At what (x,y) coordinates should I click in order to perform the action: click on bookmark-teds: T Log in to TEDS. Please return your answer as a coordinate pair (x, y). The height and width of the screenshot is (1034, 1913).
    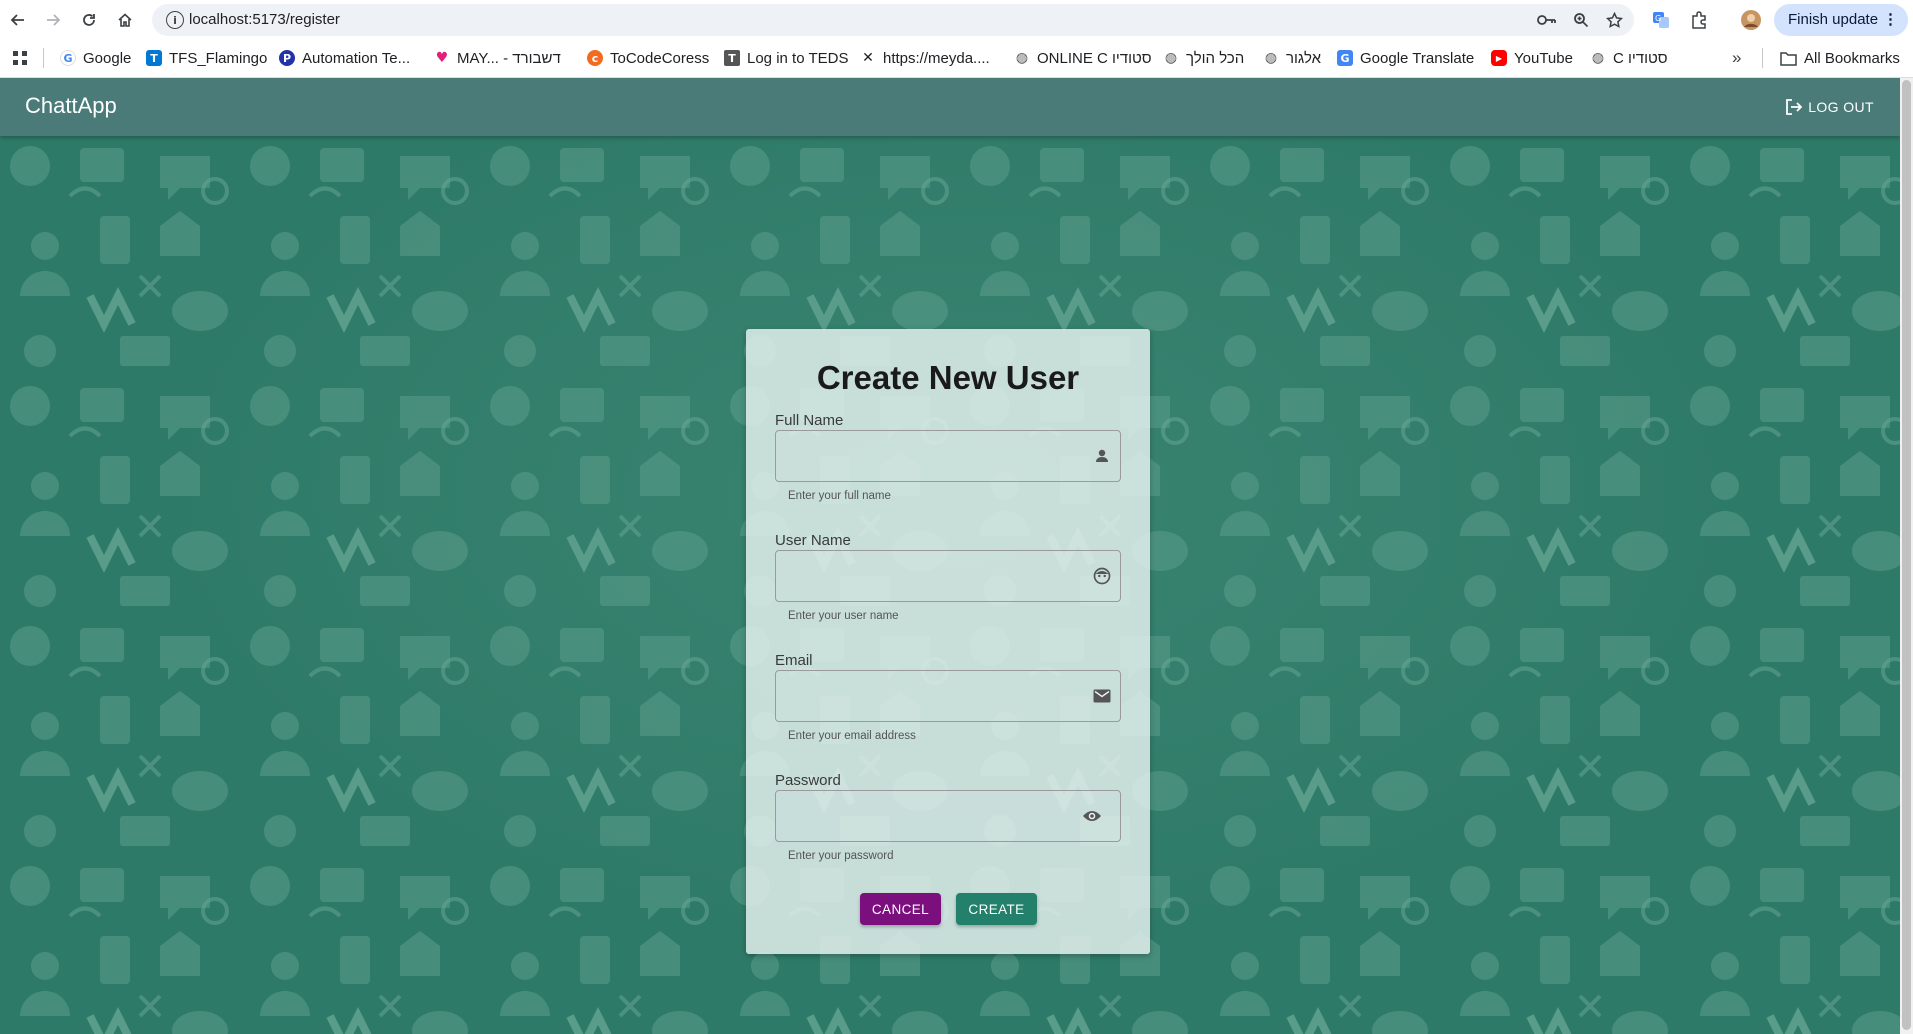
    Looking at the image, I should click on (786, 58).